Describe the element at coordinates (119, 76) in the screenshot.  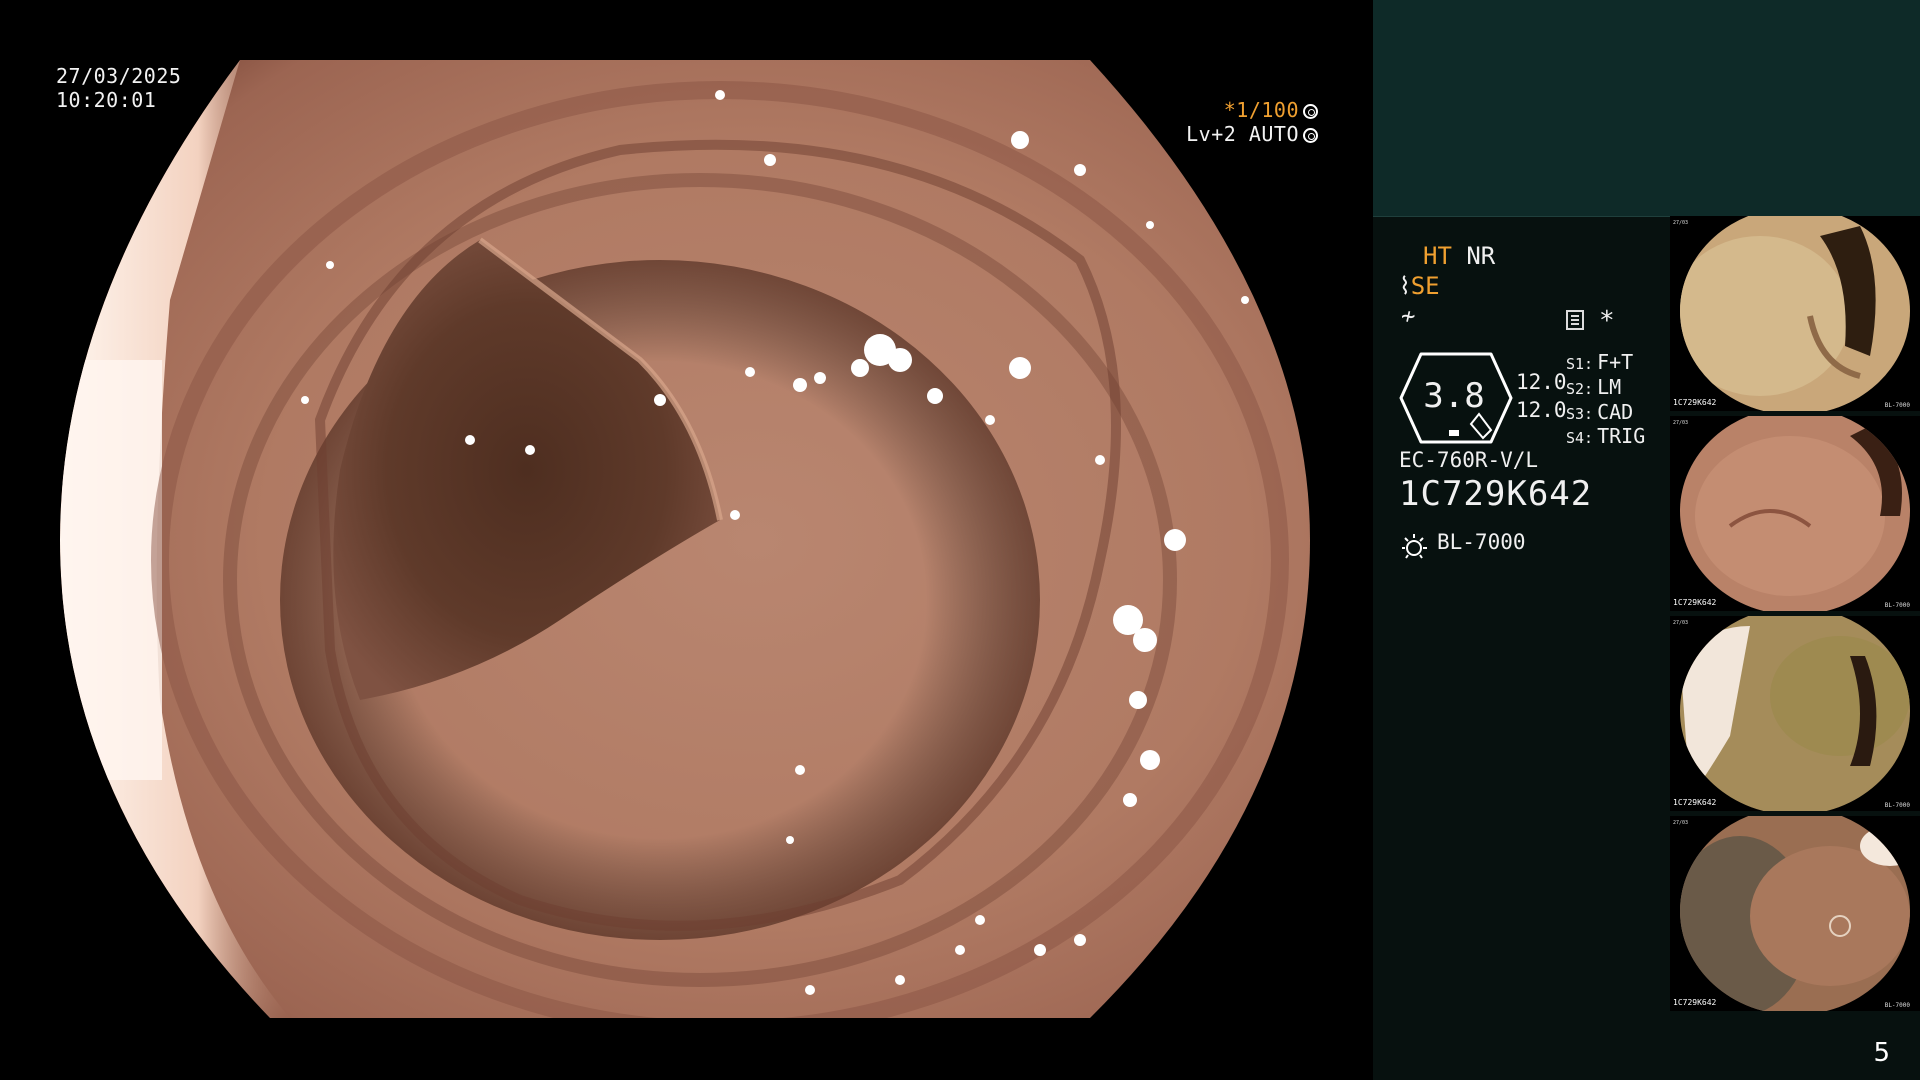
I see `date-text: 27/03/2025` at that location.